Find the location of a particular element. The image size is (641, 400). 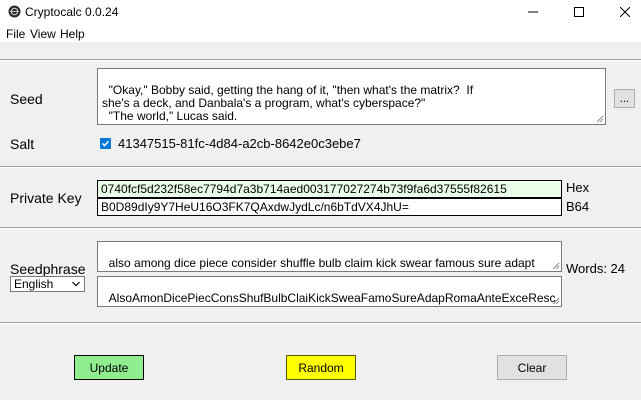

language-select-value: English is located at coordinates (34, 284).